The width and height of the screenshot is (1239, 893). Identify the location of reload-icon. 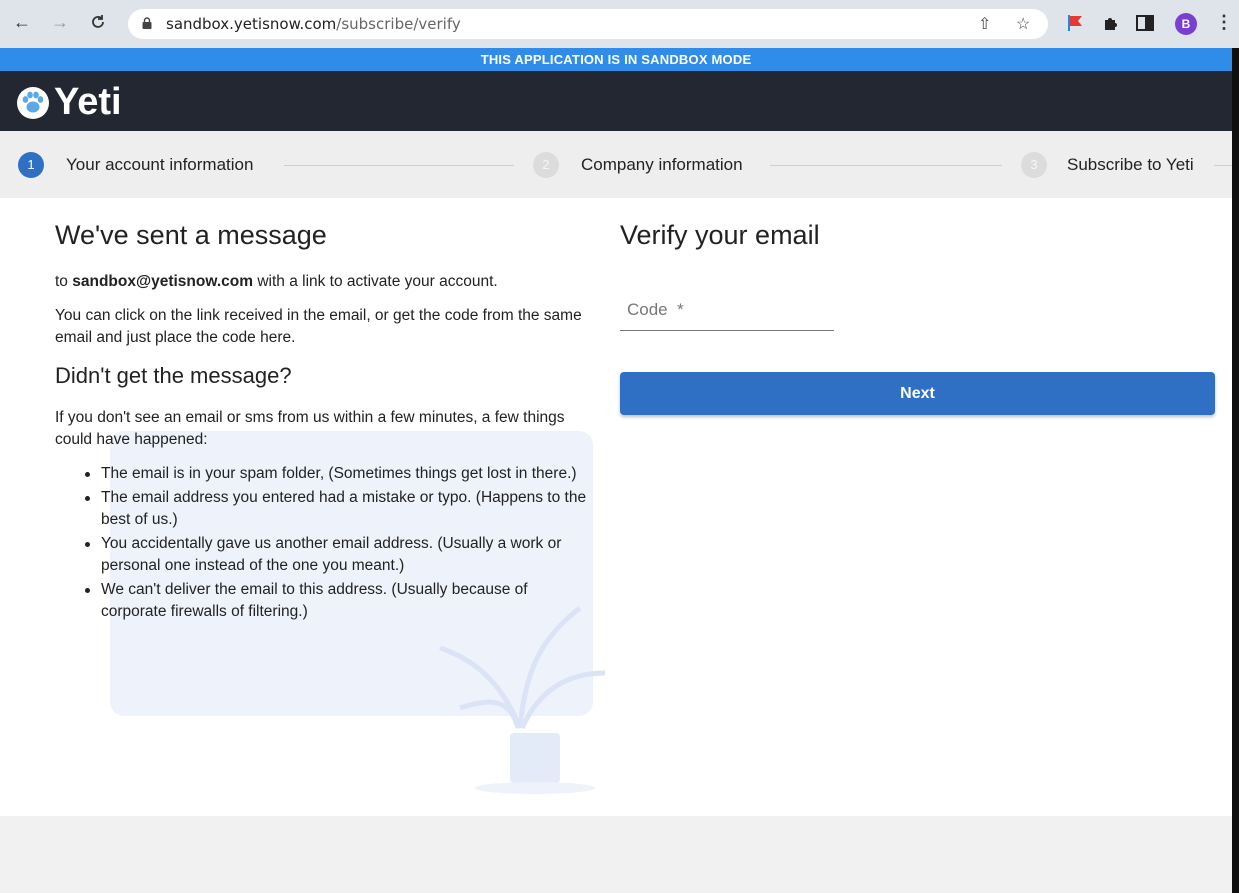
(98, 22).